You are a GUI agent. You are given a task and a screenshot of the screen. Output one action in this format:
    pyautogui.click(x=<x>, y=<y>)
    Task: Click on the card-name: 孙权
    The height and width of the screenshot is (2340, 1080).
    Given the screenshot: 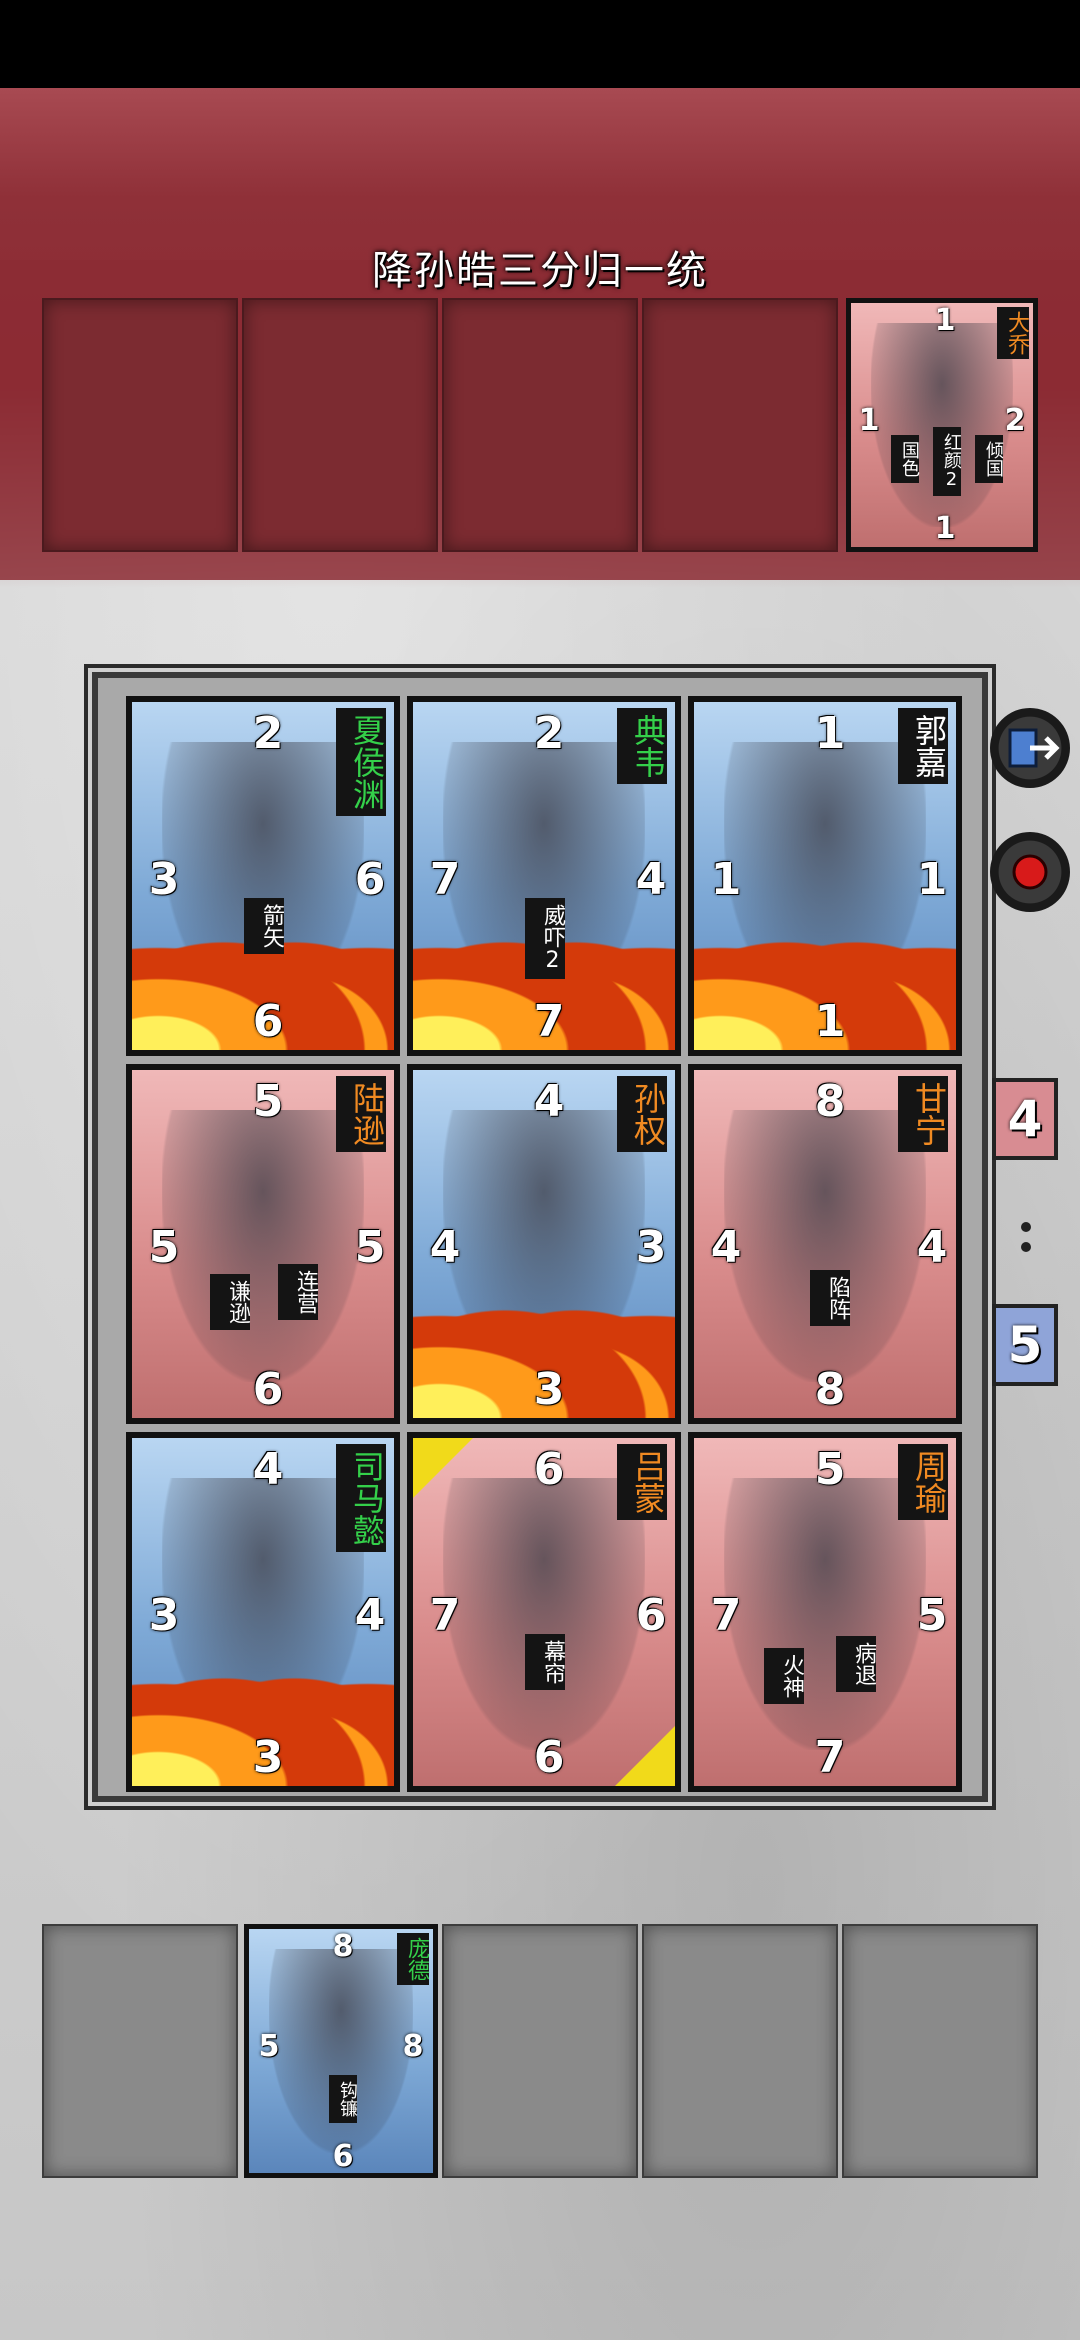 What is the action you would take?
    pyautogui.click(x=642, y=1114)
    